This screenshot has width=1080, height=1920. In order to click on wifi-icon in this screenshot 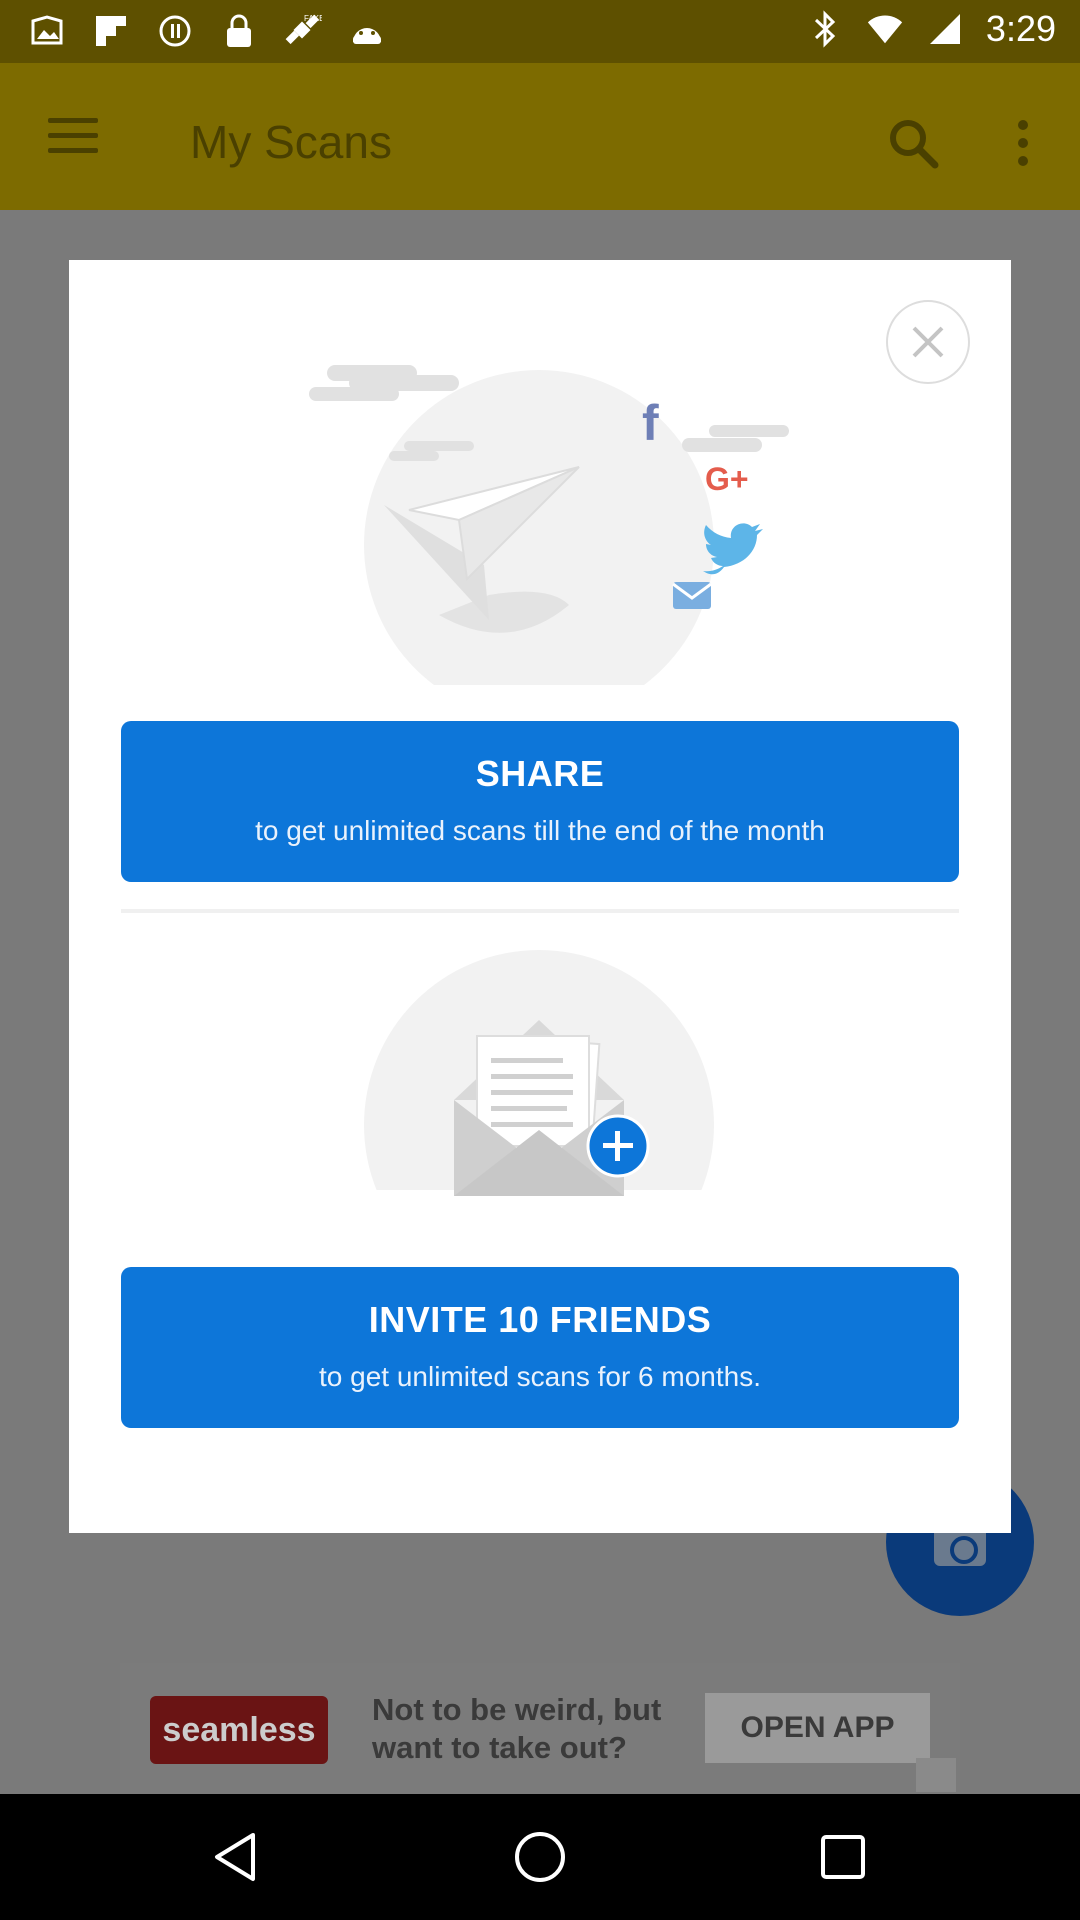, I will do `click(885, 29)`.